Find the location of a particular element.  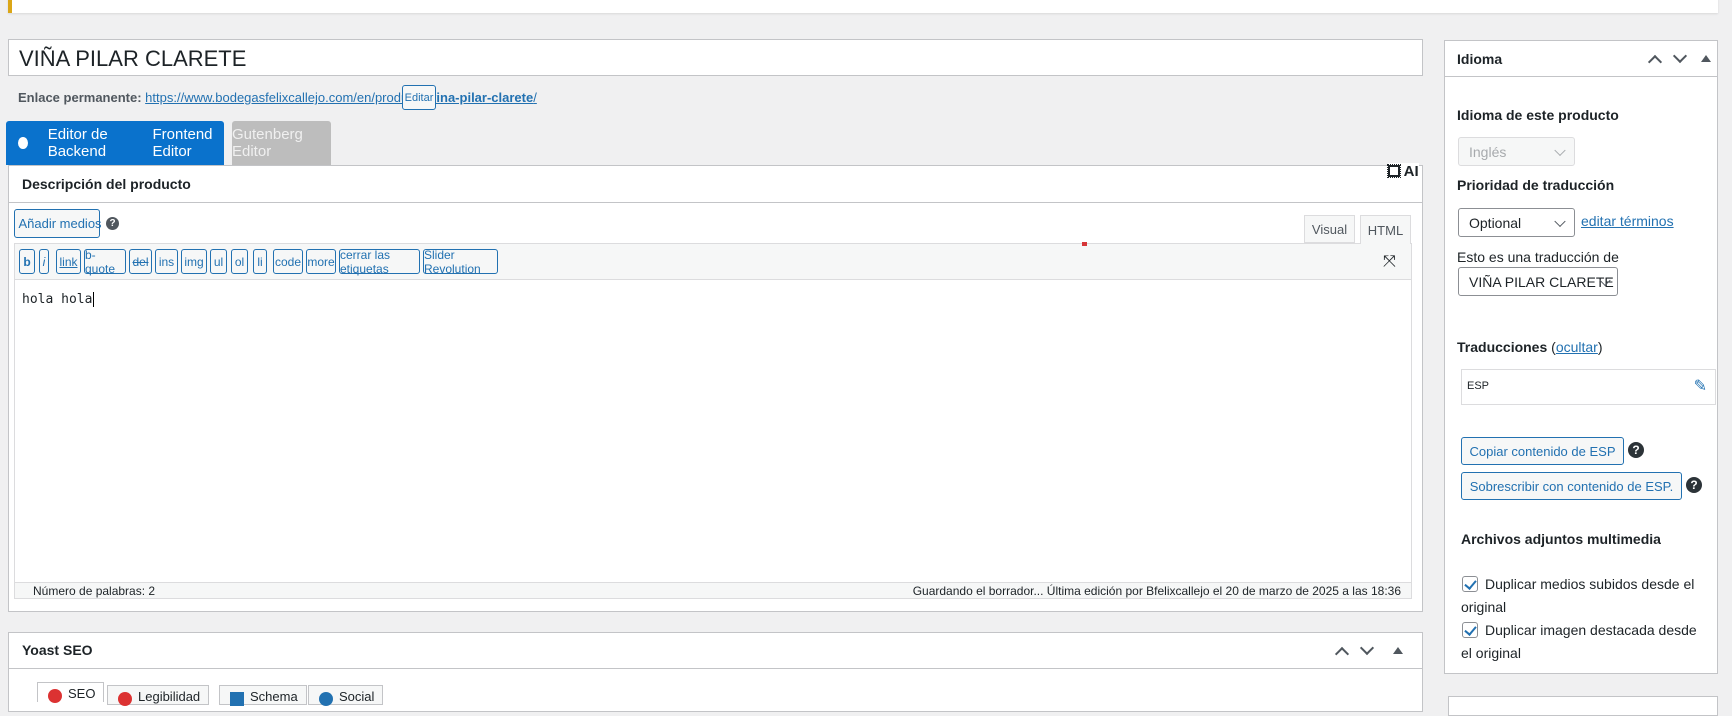

admin-notice is located at coordinates (863, 6).